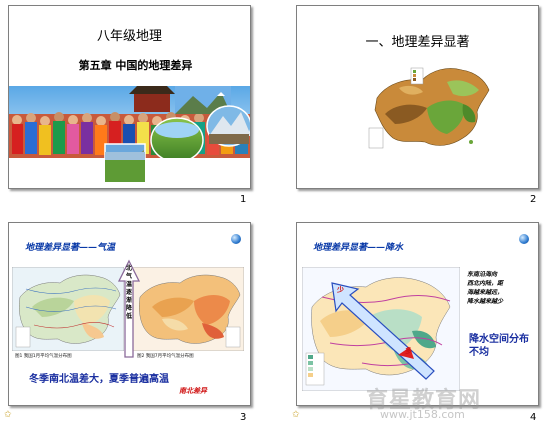 This screenshot has height=425, width=549. I want to click on slide-3-map1-caption: 图1 我国1月平均气温分布图, so click(43, 356).